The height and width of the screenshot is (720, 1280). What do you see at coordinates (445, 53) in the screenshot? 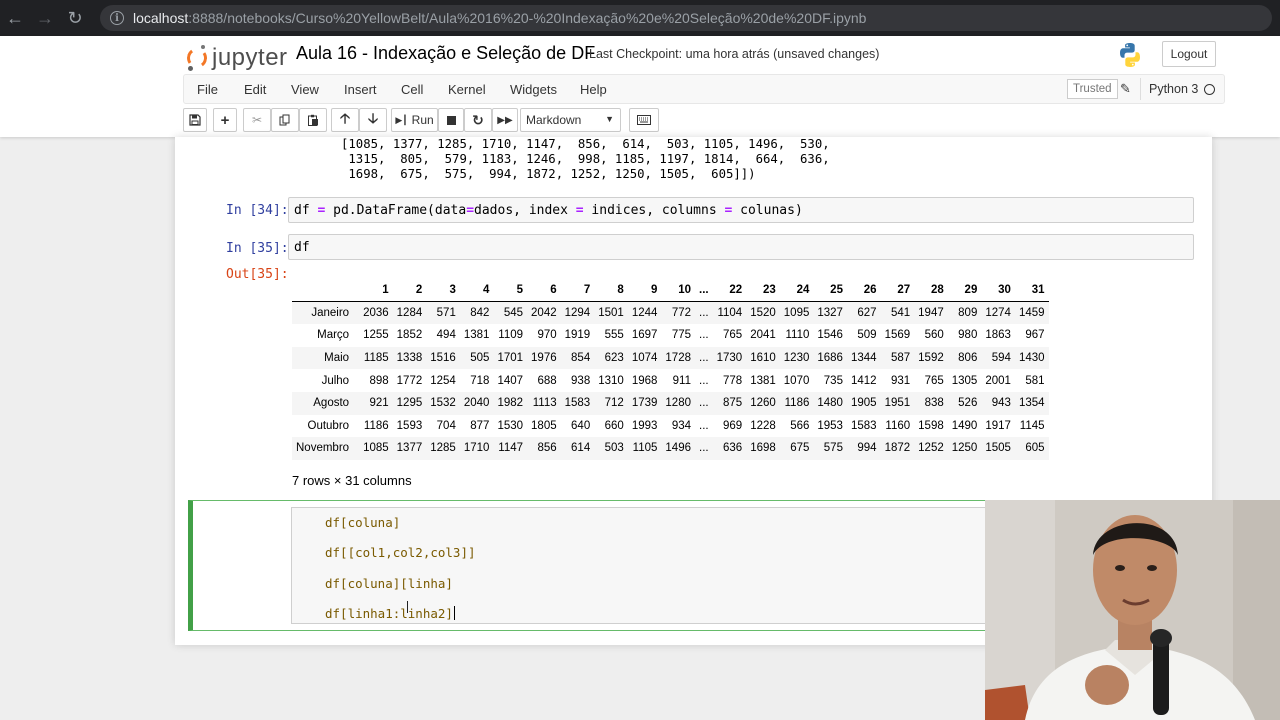
I see `notebook-title: Aula 16 - Indexação e Seleção de DF` at bounding box center [445, 53].